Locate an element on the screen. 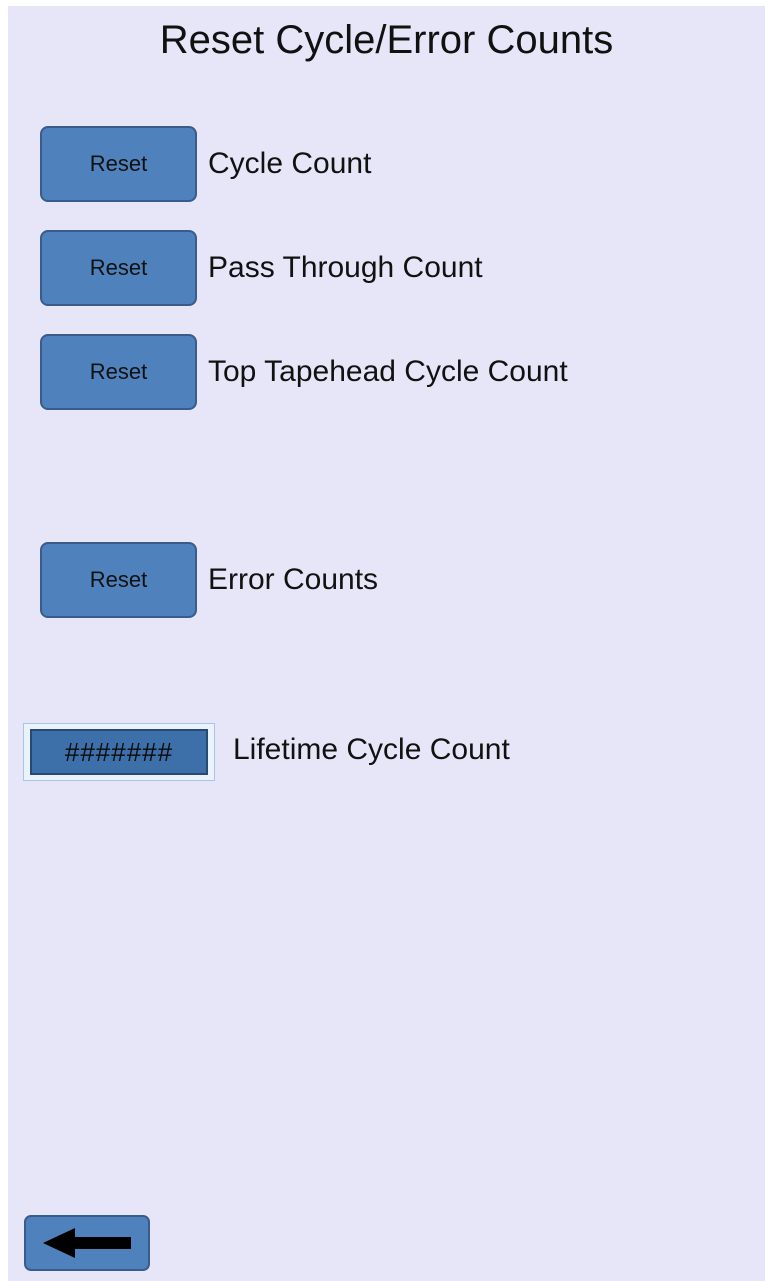  lifetime-cycle-count-value: ####### is located at coordinates (119, 752).